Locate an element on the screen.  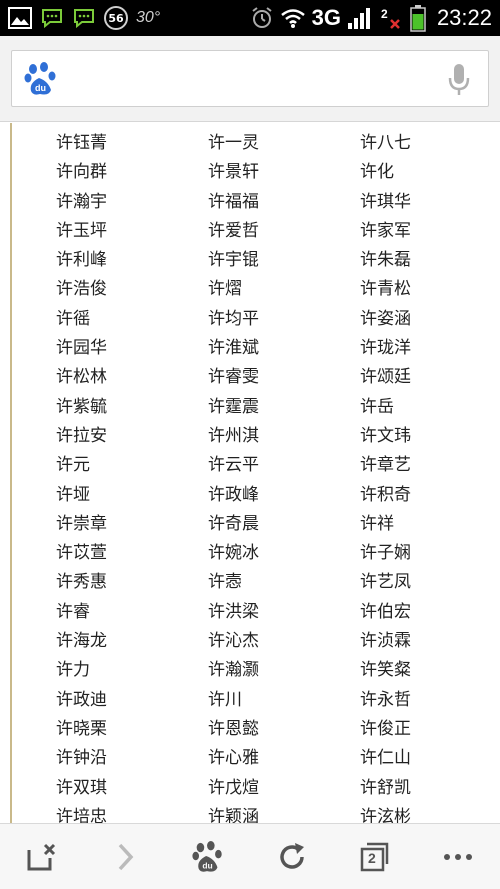
name-item: 许章艺 is located at coordinates (385, 465).